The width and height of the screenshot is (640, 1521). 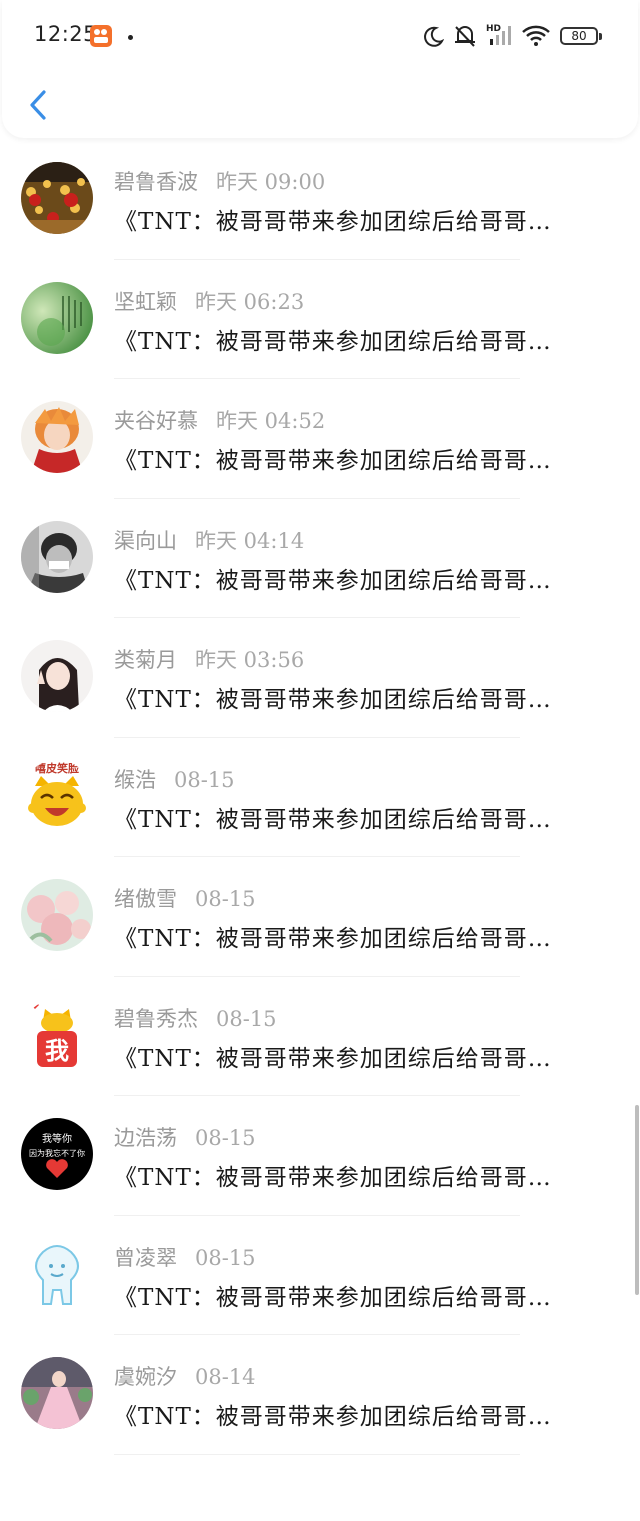 What do you see at coordinates (40, 105) in the screenshot?
I see `back-arrow-icon` at bounding box center [40, 105].